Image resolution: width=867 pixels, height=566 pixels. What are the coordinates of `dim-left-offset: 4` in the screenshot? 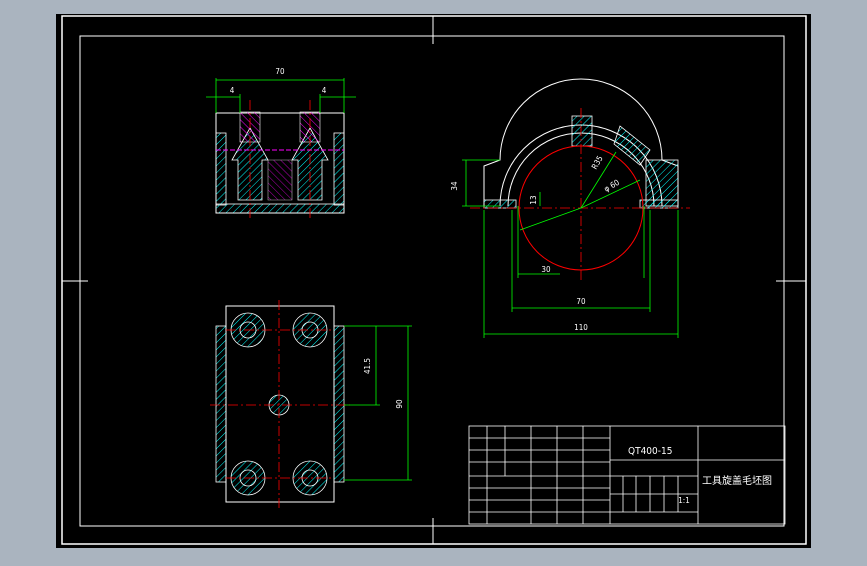 It's located at (232, 90).